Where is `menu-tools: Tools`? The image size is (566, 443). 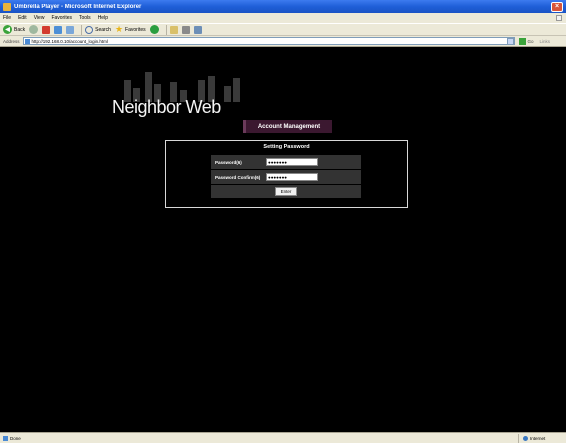
menu-tools: Tools is located at coordinates (85, 18).